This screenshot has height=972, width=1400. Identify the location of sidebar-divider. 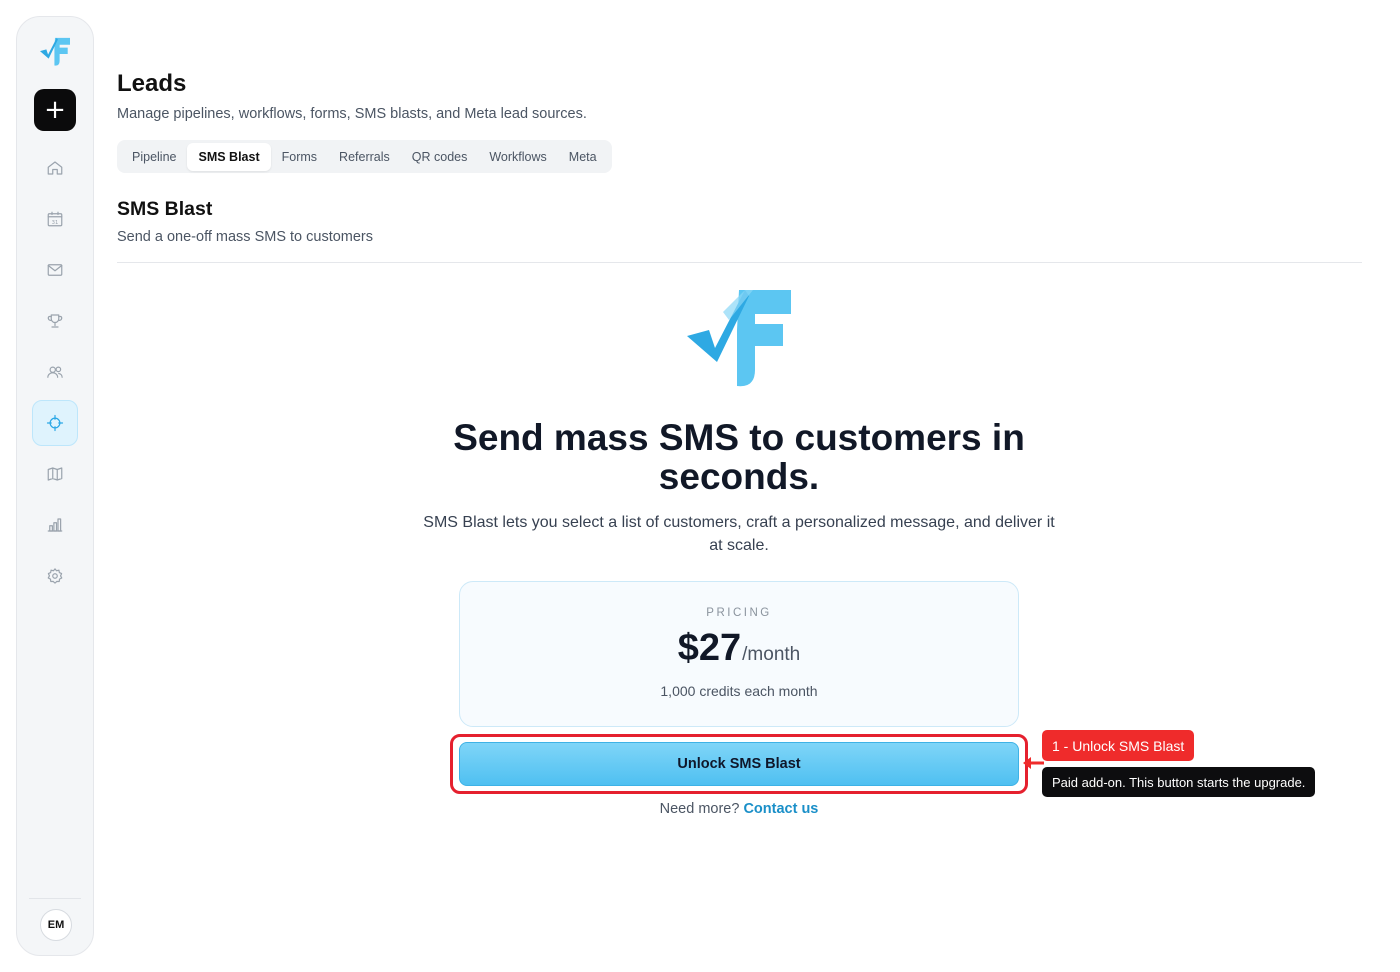
(55, 898).